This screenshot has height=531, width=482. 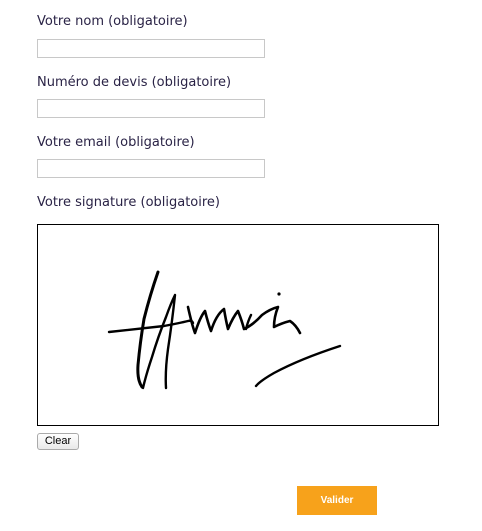 What do you see at coordinates (58, 441) in the screenshot?
I see `clear-signature-button: Clear` at bounding box center [58, 441].